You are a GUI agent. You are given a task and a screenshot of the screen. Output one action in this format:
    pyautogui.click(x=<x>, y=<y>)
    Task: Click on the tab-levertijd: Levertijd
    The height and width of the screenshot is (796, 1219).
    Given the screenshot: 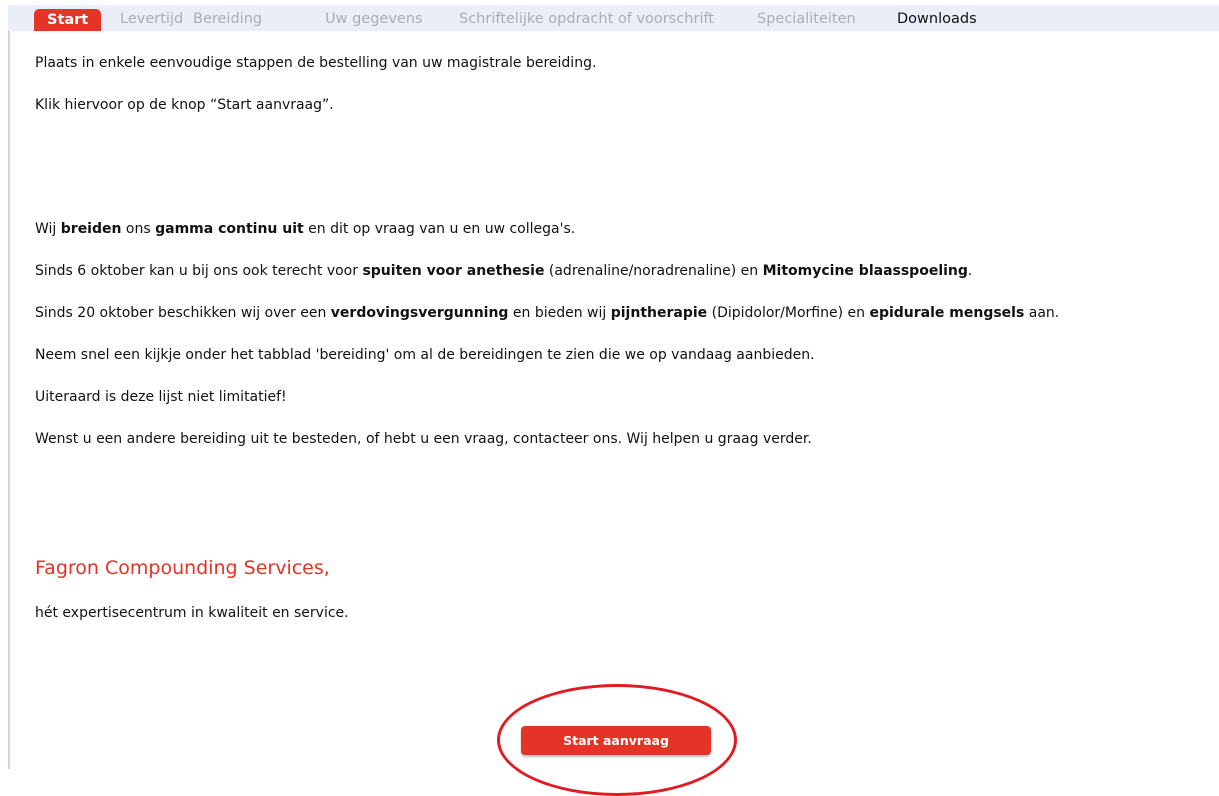 What is the action you would take?
    pyautogui.click(x=151, y=19)
    